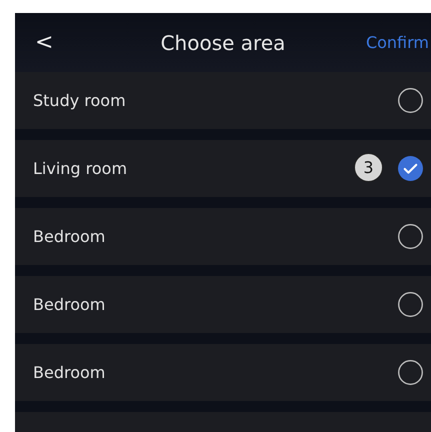  What do you see at coordinates (398, 42) in the screenshot?
I see `confirm-button: Confirm` at bounding box center [398, 42].